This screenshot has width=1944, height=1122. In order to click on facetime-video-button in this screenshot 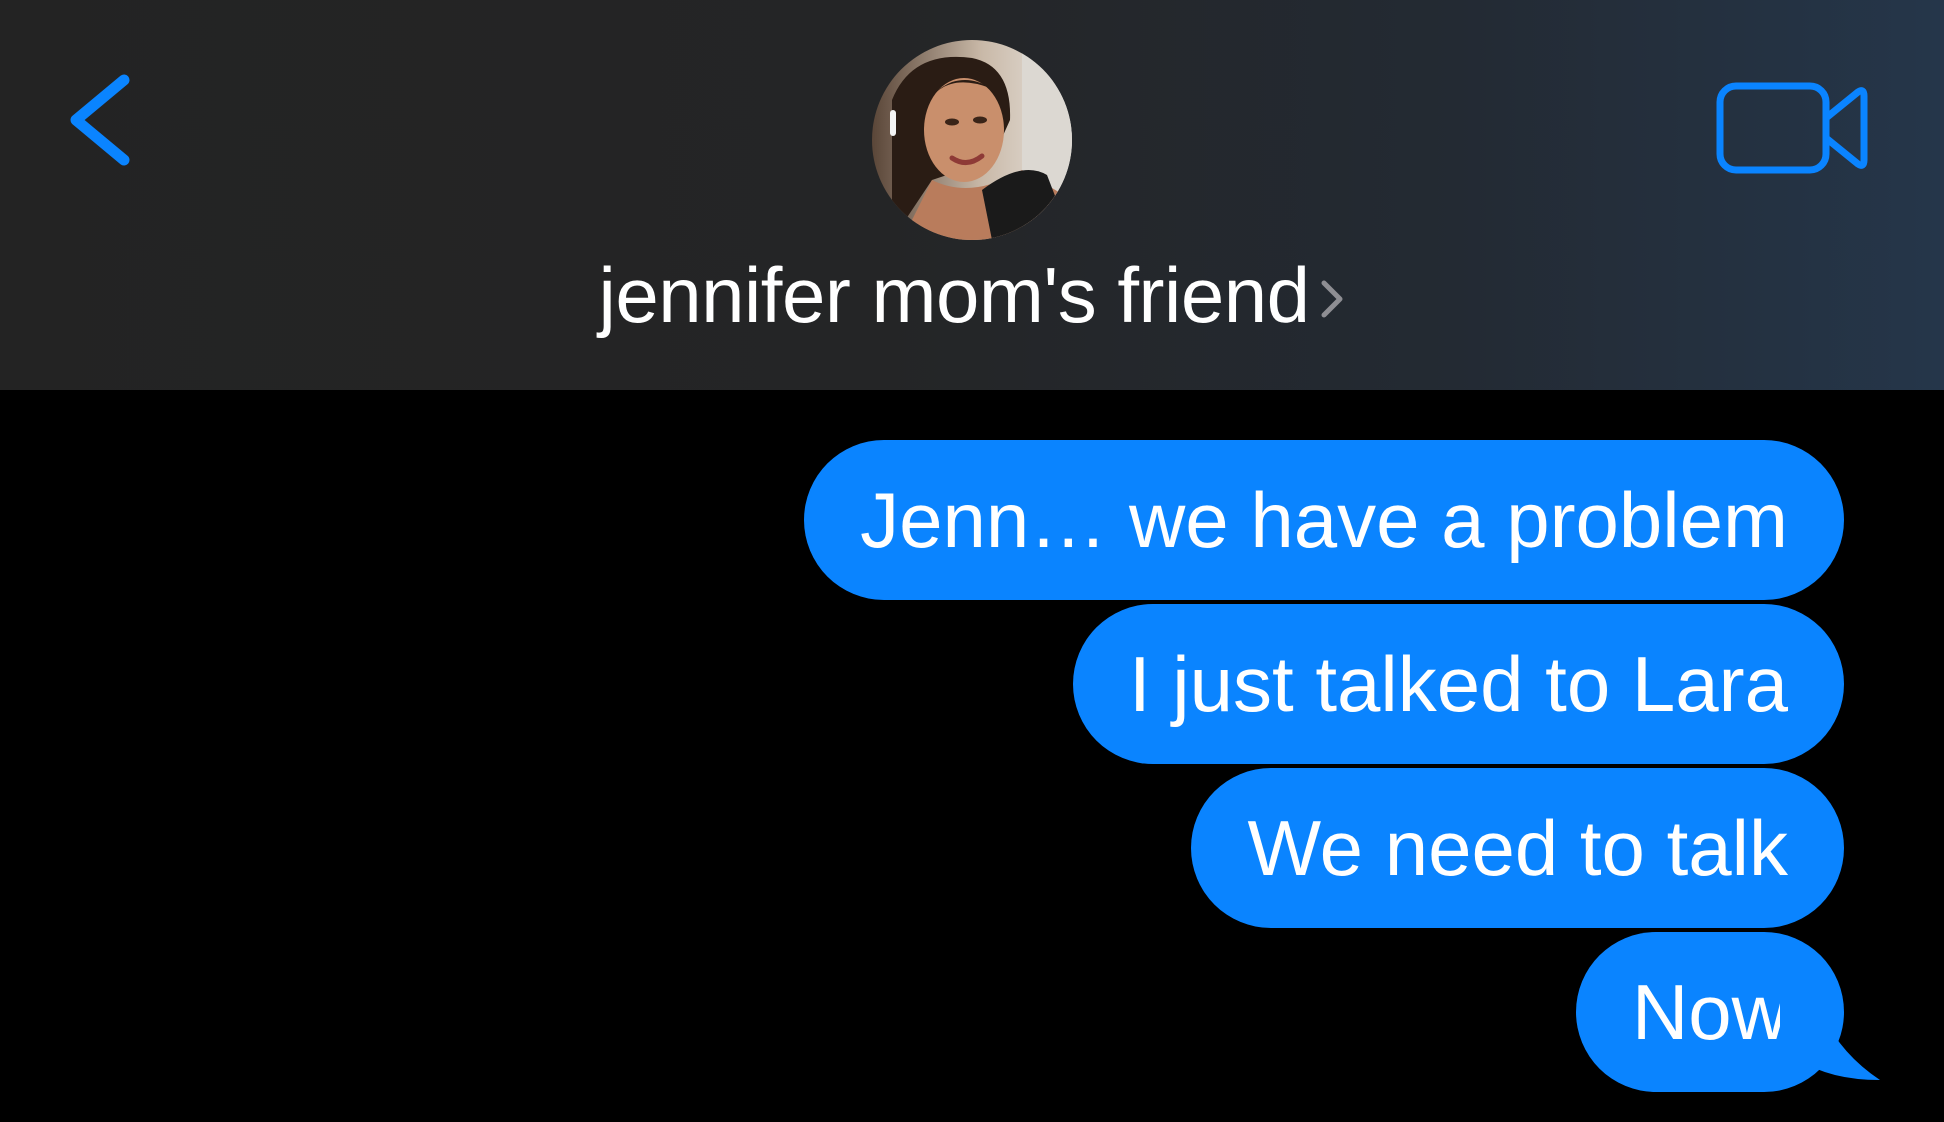, I will do `click(1792, 128)`.